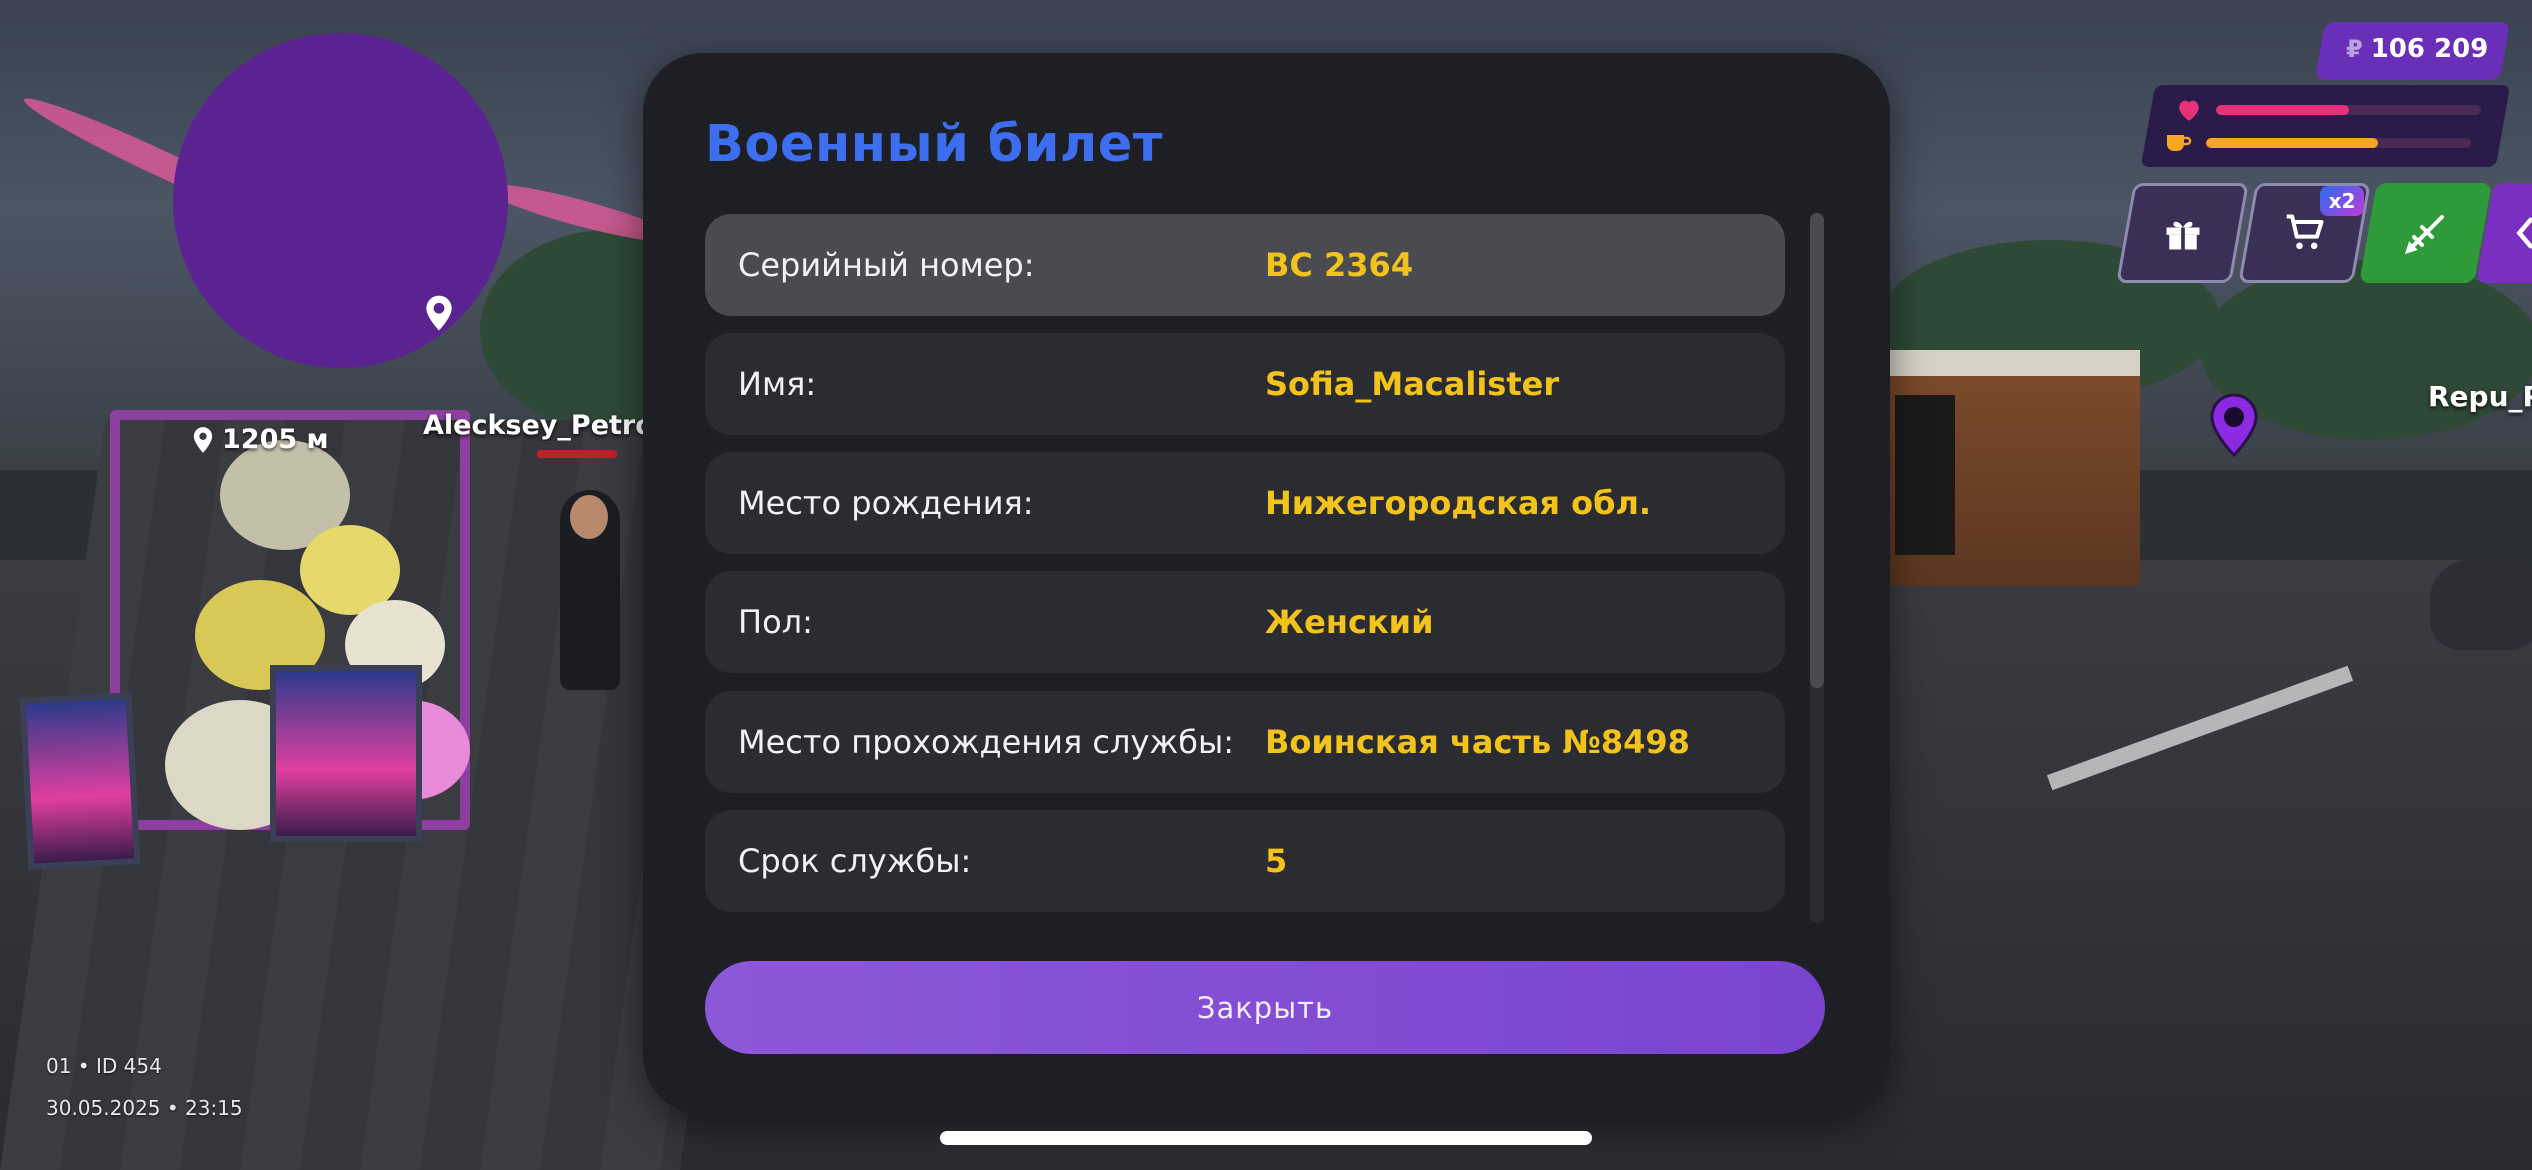  I want to click on health-row, so click(2328, 110).